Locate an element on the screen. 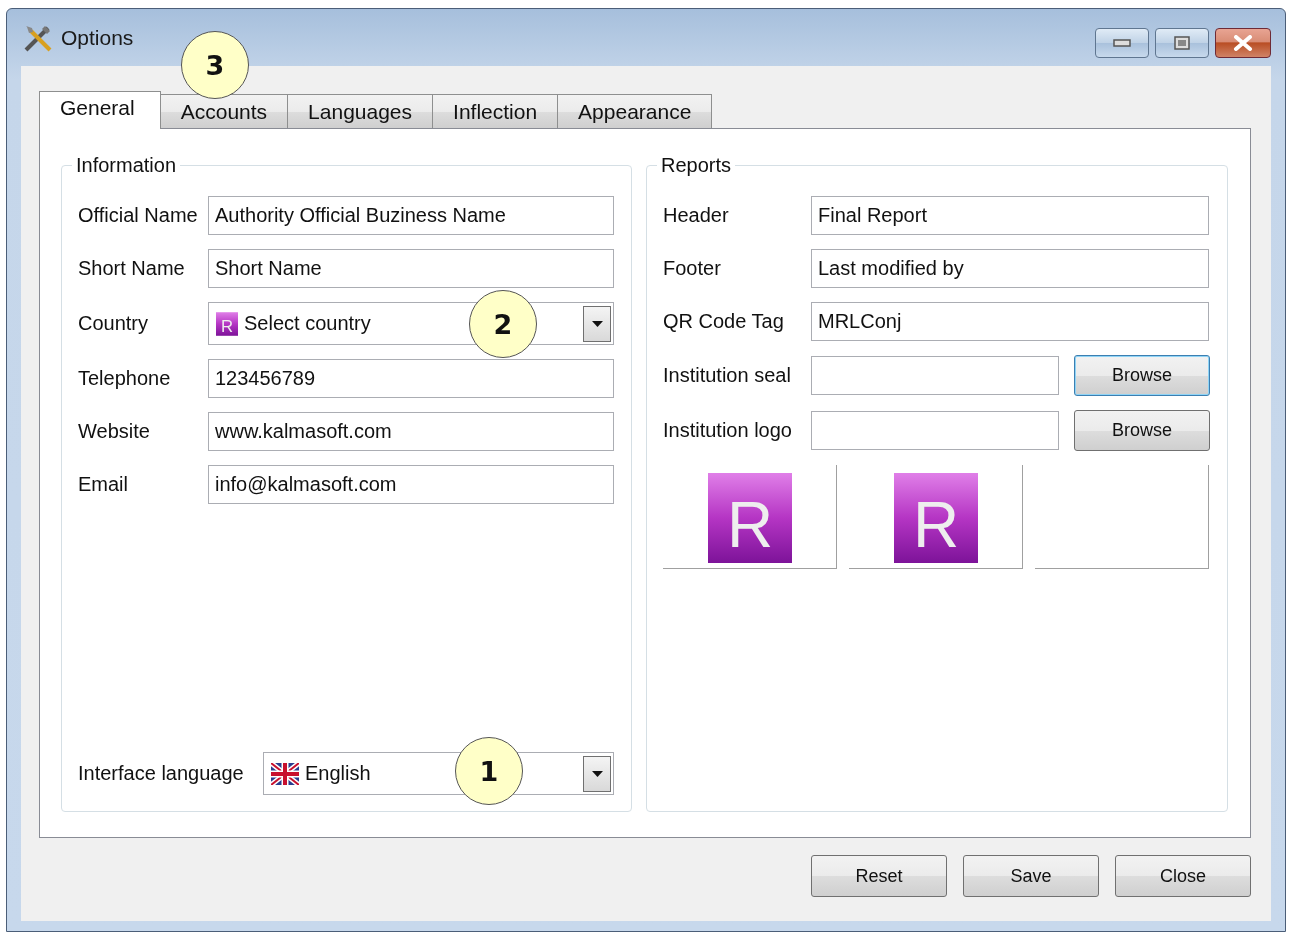 This screenshot has width=1289, height=934. field-label: Institution seal is located at coordinates (727, 375).